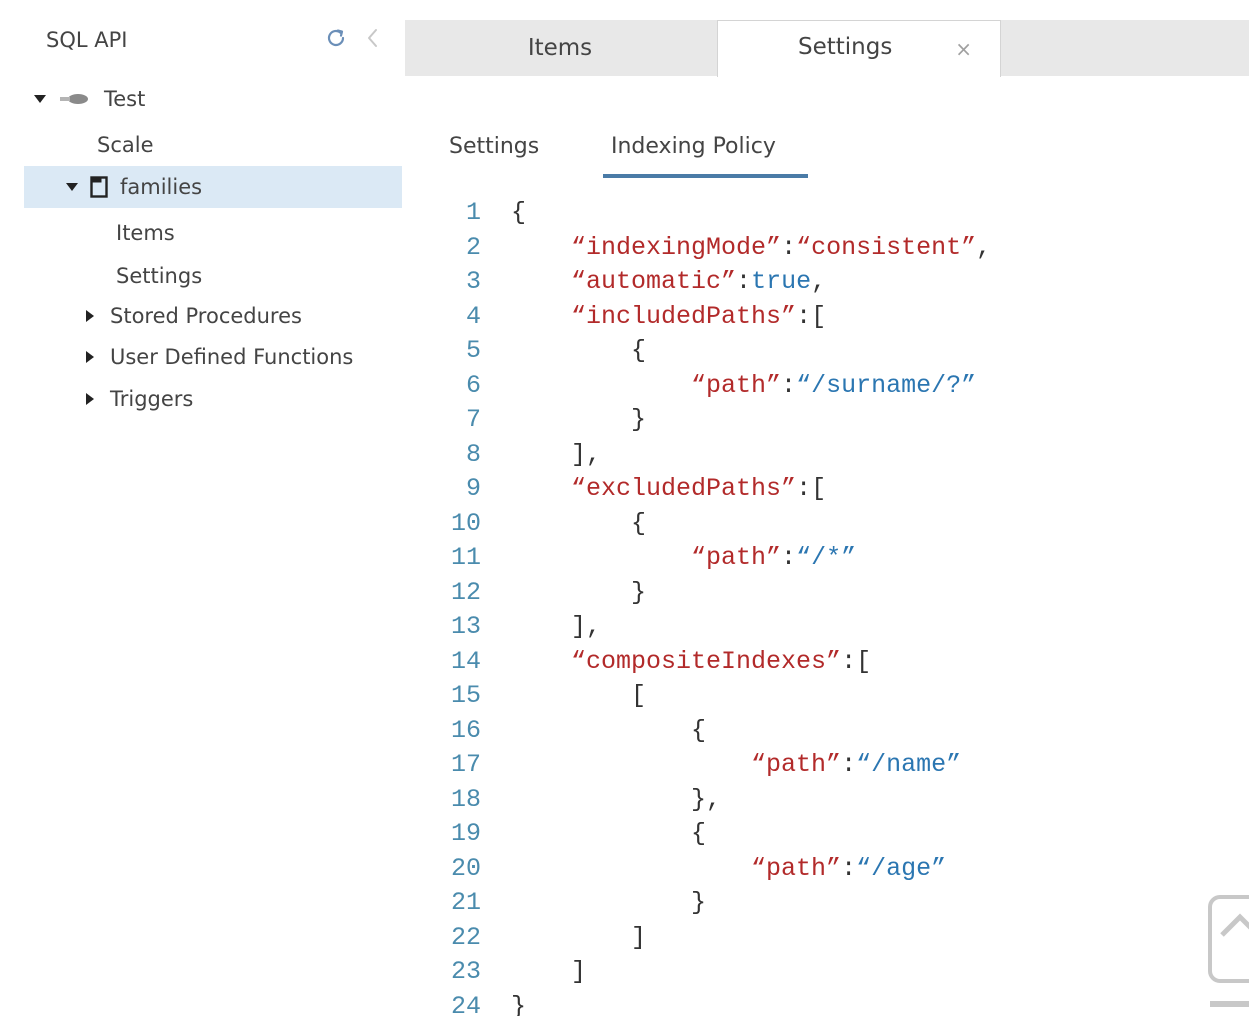  I want to click on tree-item-label: Test, so click(125, 99).